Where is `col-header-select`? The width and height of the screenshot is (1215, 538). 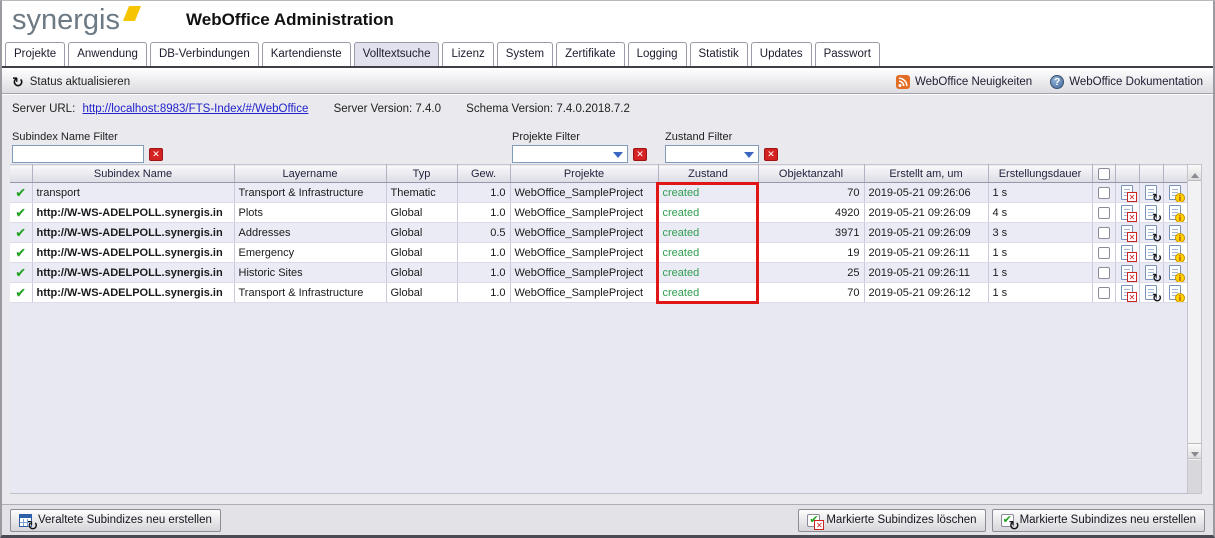 col-header-select is located at coordinates (1104, 173).